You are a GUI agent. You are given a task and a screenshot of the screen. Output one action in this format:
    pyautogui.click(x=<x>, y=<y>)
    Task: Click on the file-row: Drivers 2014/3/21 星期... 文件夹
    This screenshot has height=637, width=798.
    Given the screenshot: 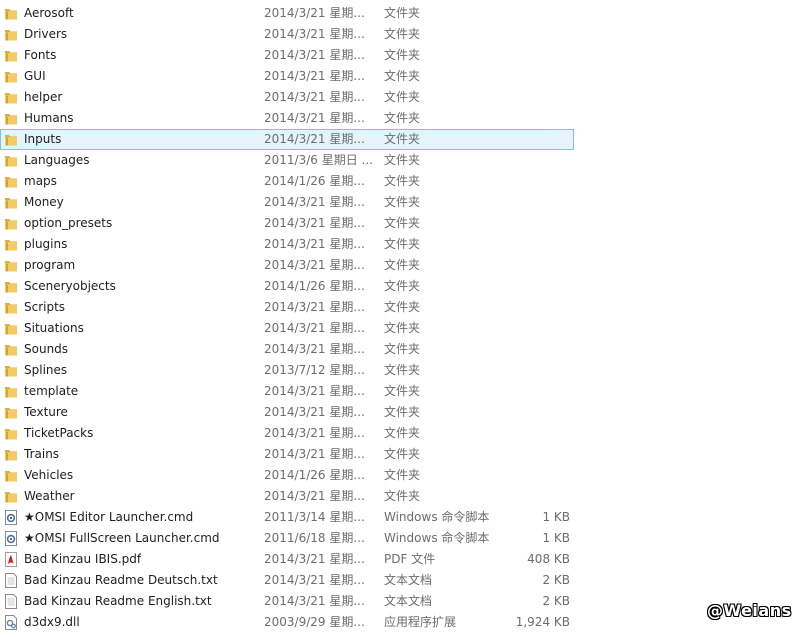 What is the action you would take?
    pyautogui.click(x=290, y=34)
    